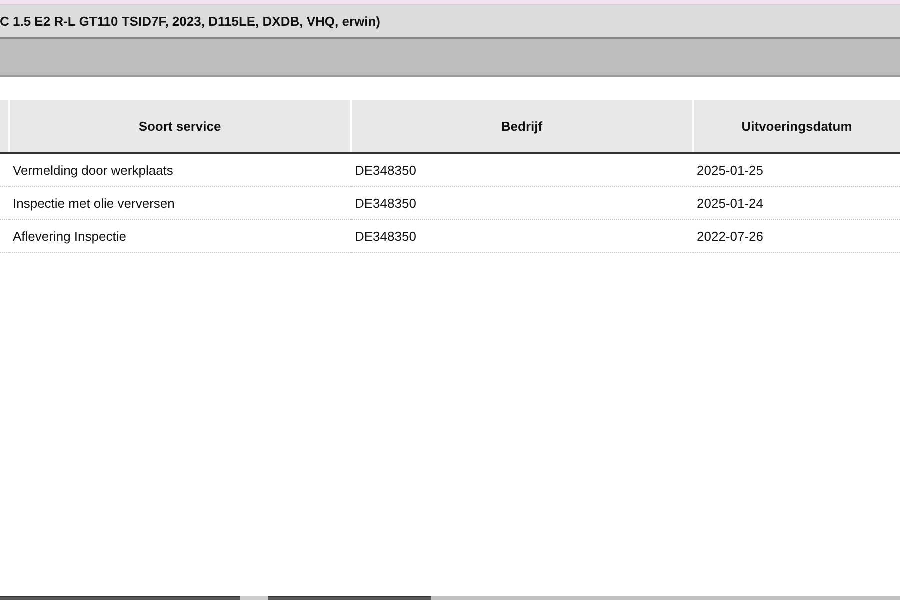  What do you see at coordinates (796, 126) in the screenshot?
I see `column-header: Uitvoeringsdatum` at bounding box center [796, 126].